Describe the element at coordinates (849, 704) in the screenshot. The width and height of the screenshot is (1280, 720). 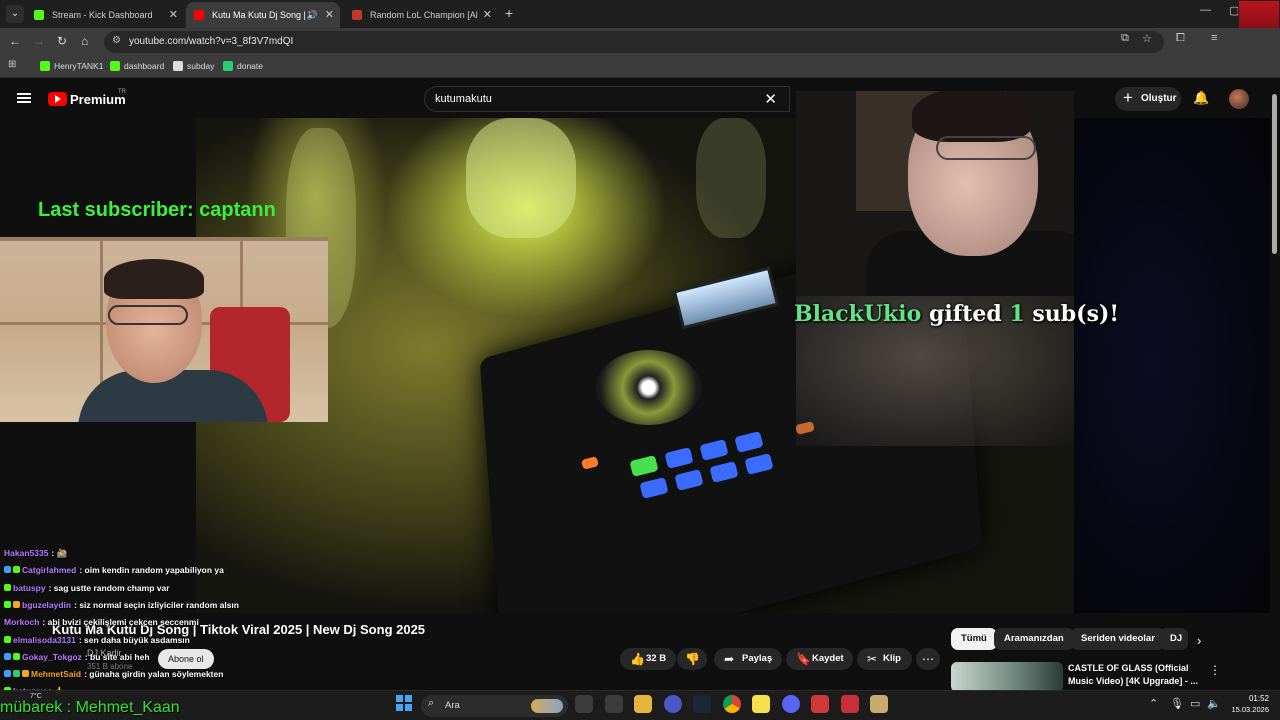
I see `league-client-icon` at that location.